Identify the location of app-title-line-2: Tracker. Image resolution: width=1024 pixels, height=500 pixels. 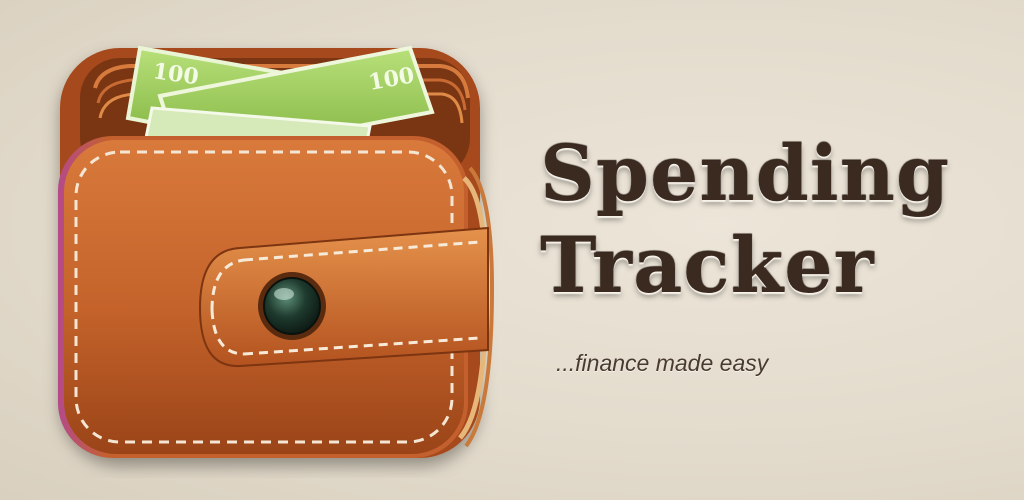
(707, 265).